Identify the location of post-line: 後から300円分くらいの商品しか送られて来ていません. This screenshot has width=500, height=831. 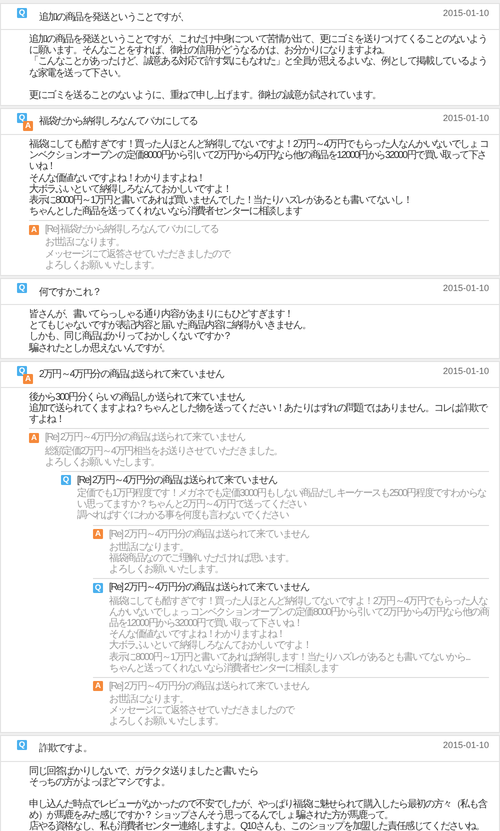
(137, 397).